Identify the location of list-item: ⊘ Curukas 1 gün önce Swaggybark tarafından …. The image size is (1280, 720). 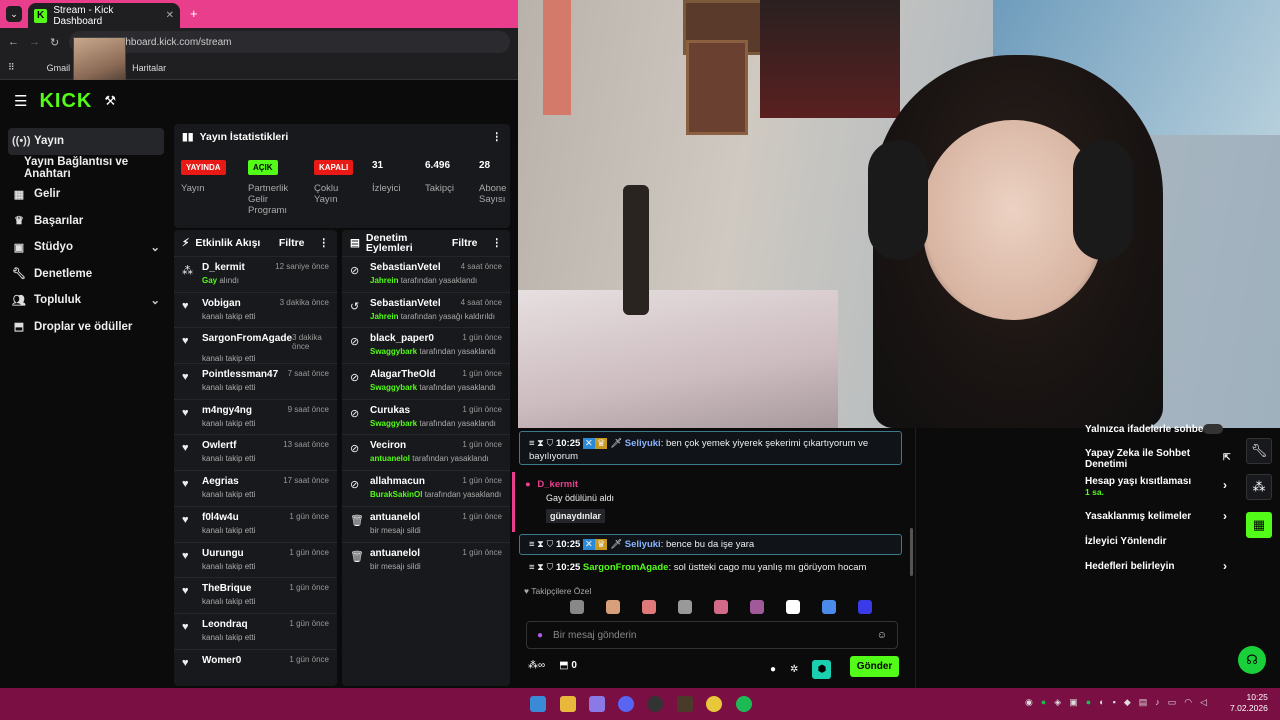
(426, 416).